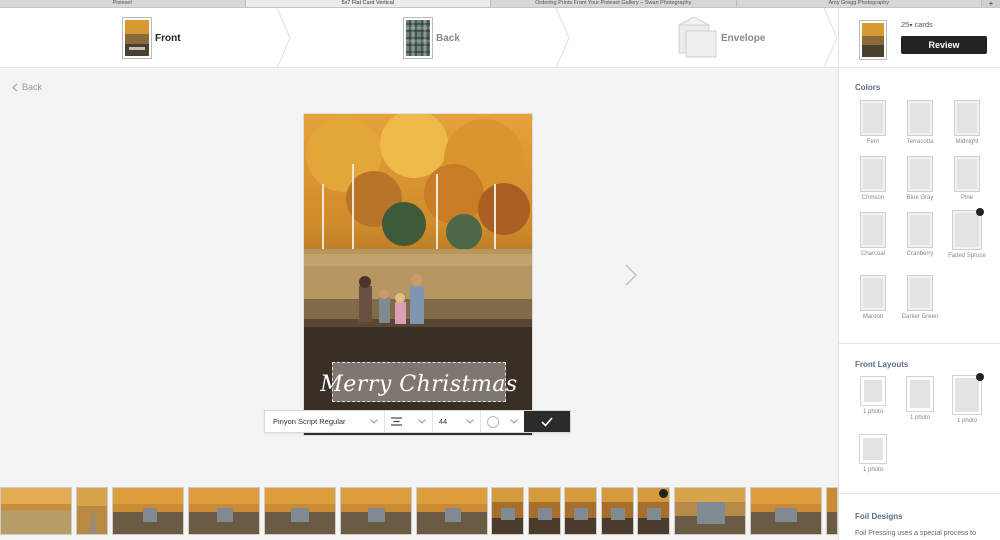 The image size is (1000, 540). What do you see at coordinates (409, 421) in the screenshot?
I see `text-align-select` at bounding box center [409, 421].